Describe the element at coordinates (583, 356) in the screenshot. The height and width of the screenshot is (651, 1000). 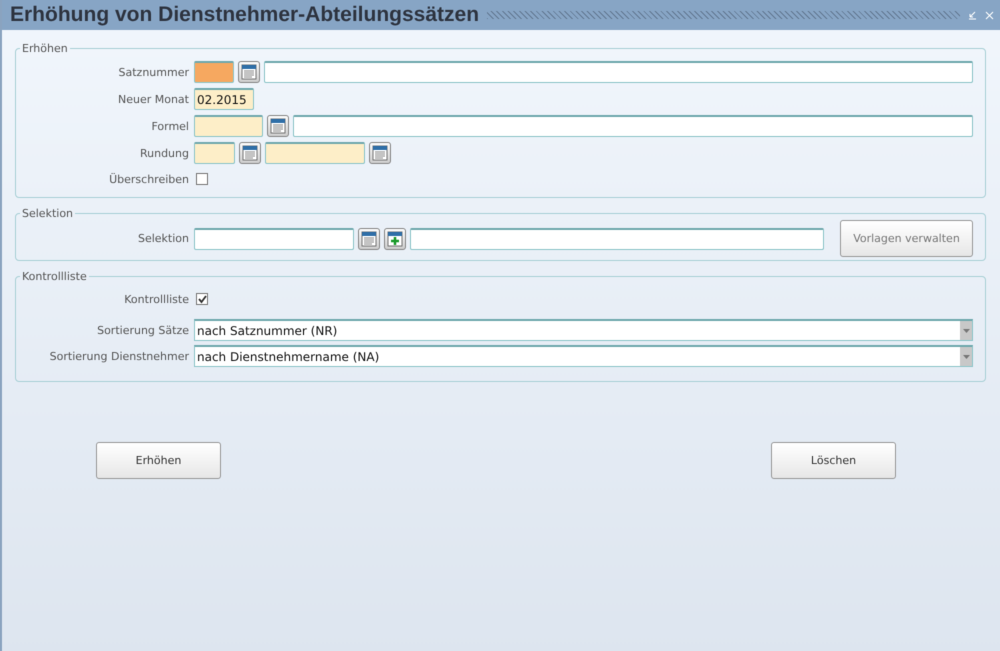
I see `dropdown: nach Dienstnehmername (NA)` at that location.